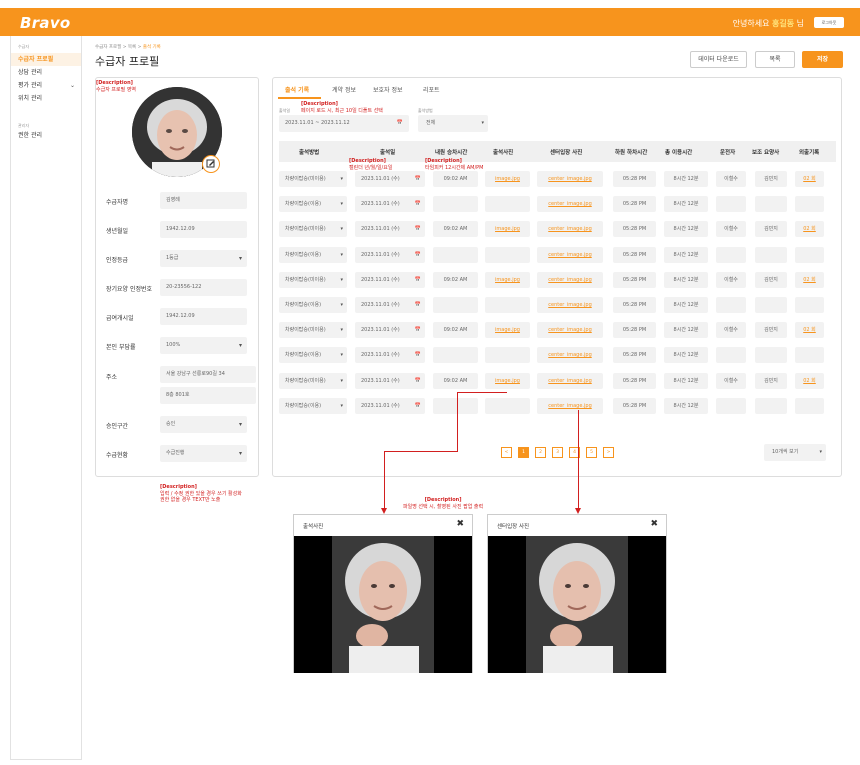 This screenshot has width=860, height=765. I want to click on field-birth: 1942.12.09, so click(203, 229).